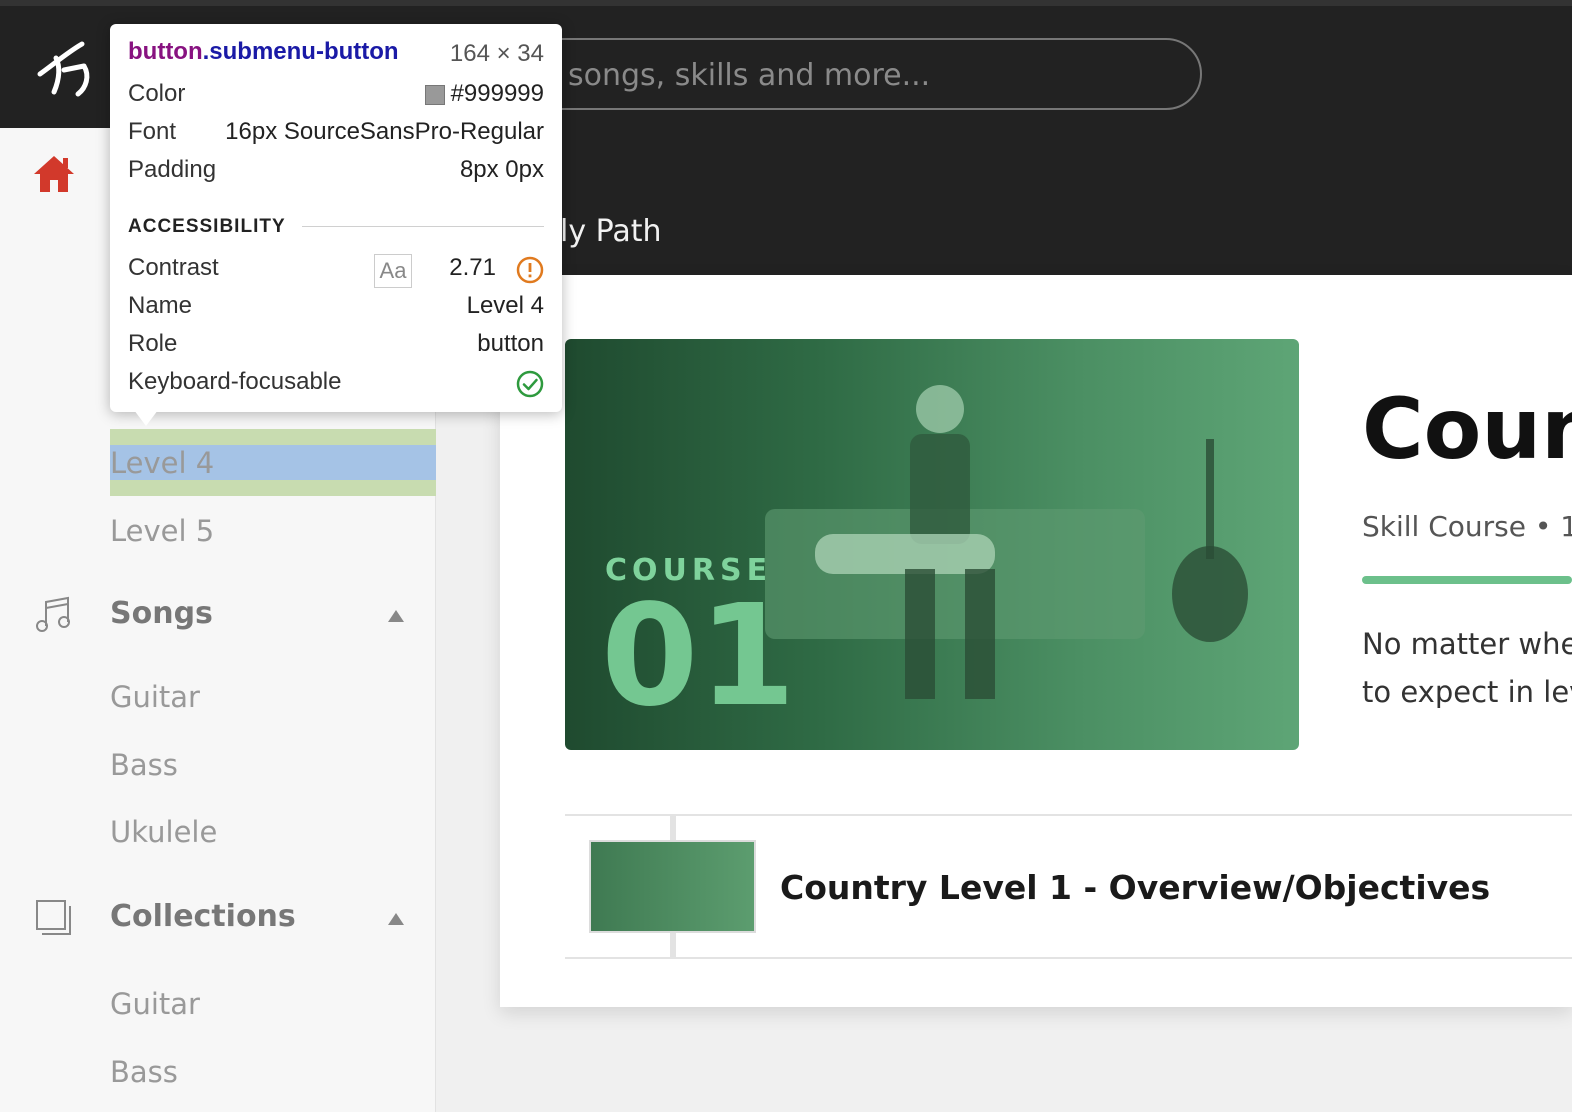 This screenshot has height=1112, width=1572. Describe the element at coordinates (162, 531) in the screenshot. I see `sidebar-item-level-5: Level 5` at that location.